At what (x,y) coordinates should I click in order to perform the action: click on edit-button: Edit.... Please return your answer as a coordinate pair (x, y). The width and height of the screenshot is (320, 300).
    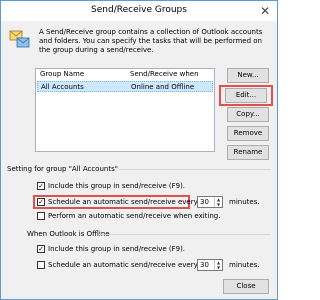
    Looking at the image, I should click on (246, 95).